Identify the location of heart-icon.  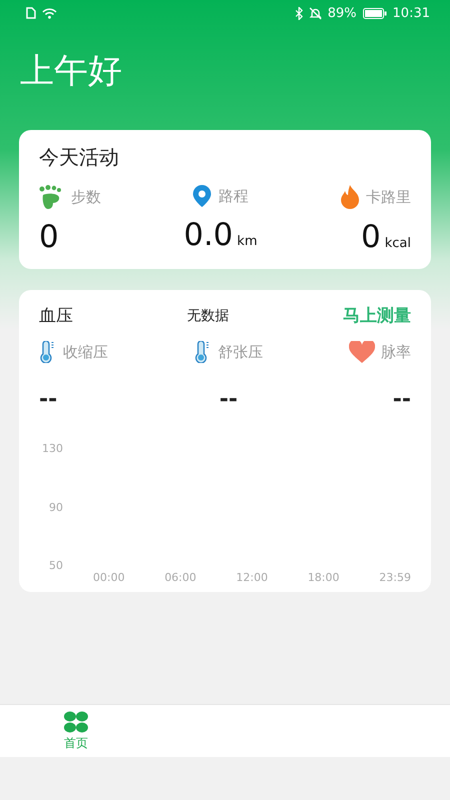
(362, 352).